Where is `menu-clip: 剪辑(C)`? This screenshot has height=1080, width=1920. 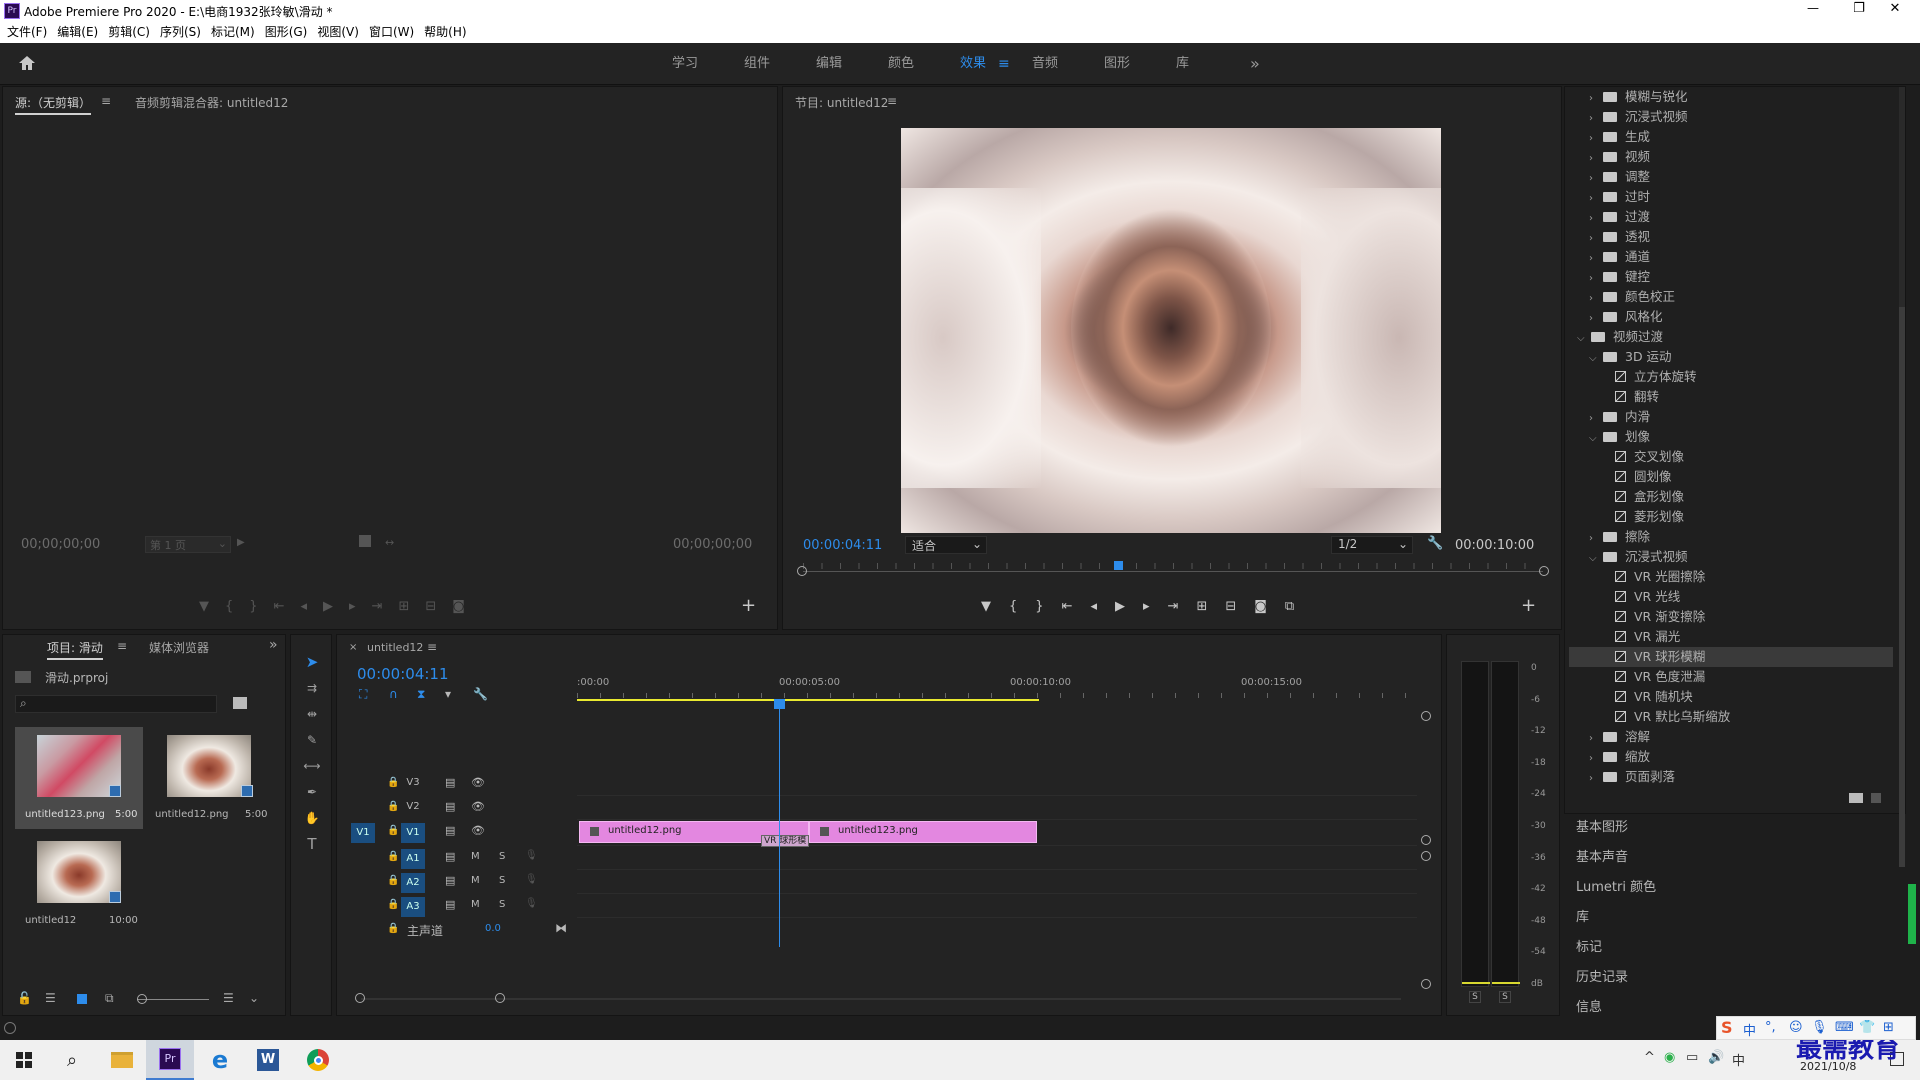
menu-clip: 剪辑(C) is located at coordinates (129, 32).